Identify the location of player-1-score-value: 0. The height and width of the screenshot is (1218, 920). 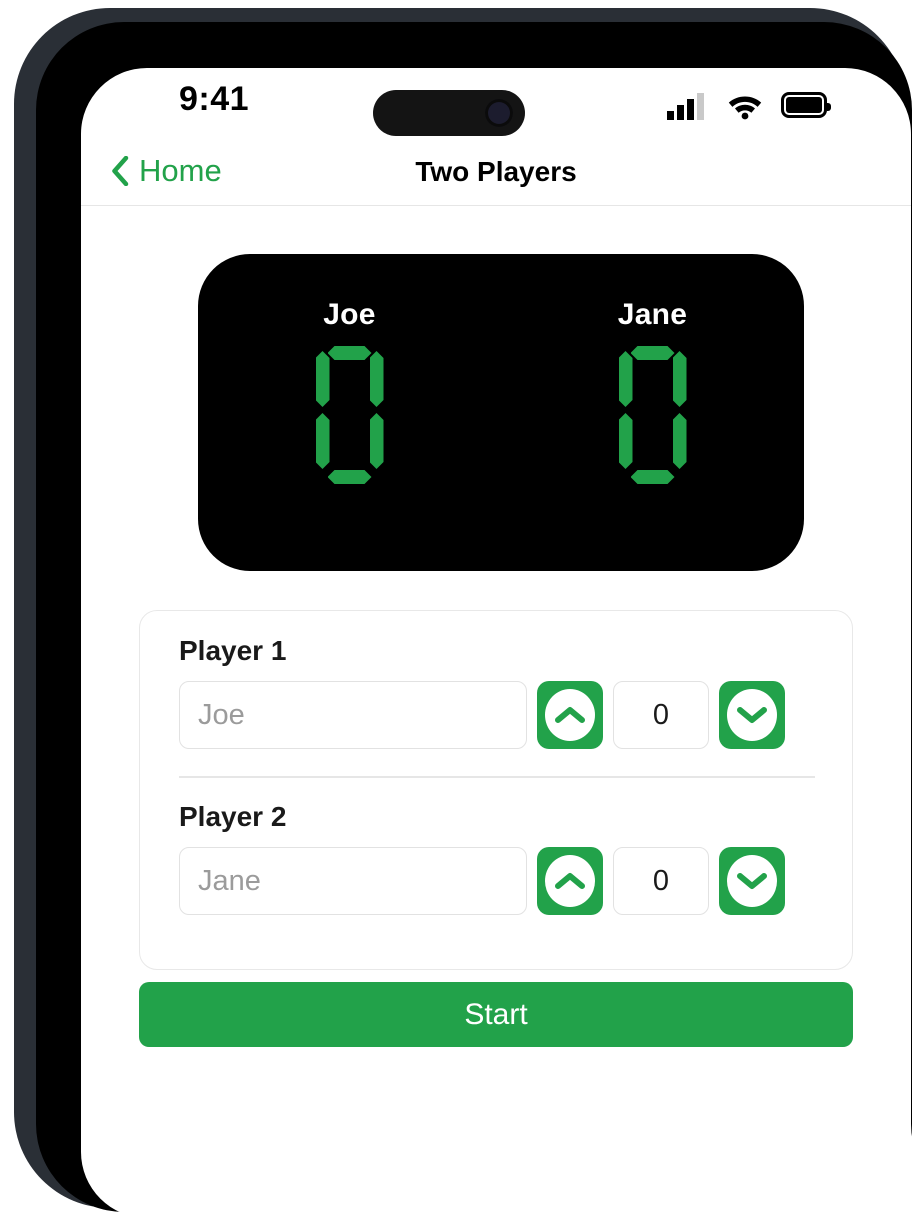
(661, 715).